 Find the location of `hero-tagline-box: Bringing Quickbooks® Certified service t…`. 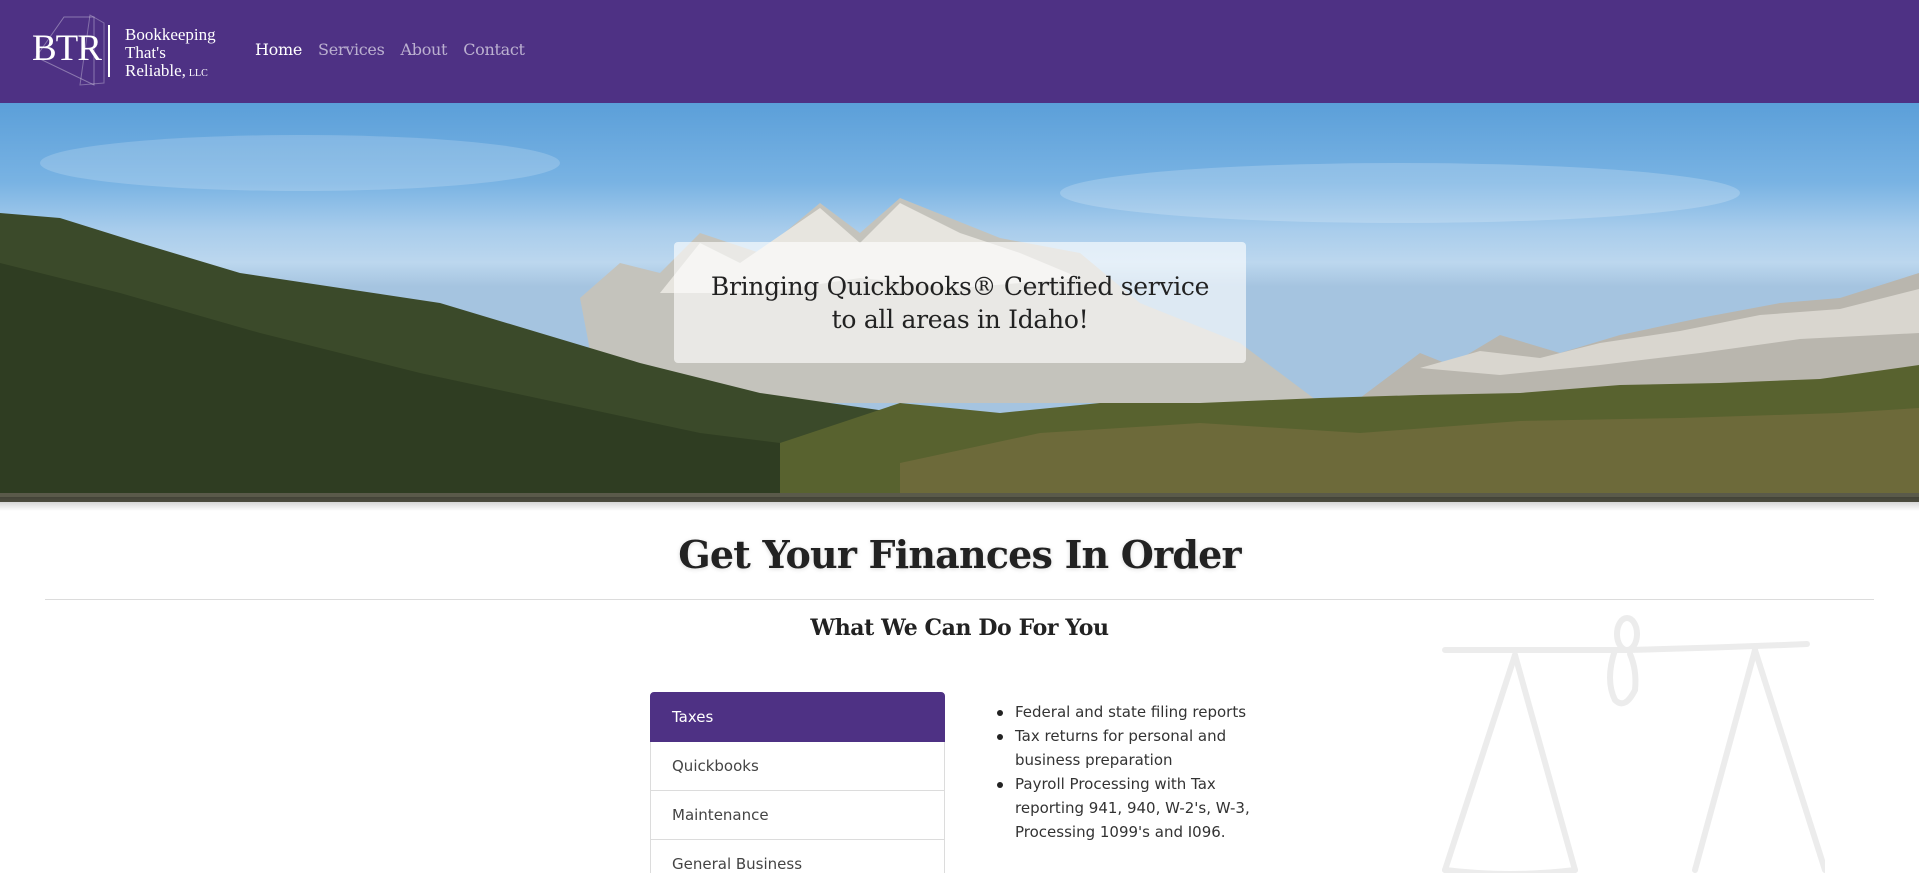

hero-tagline-box: Bringing Quickbooks® Certified service t… is located at coordinates (960, 302).